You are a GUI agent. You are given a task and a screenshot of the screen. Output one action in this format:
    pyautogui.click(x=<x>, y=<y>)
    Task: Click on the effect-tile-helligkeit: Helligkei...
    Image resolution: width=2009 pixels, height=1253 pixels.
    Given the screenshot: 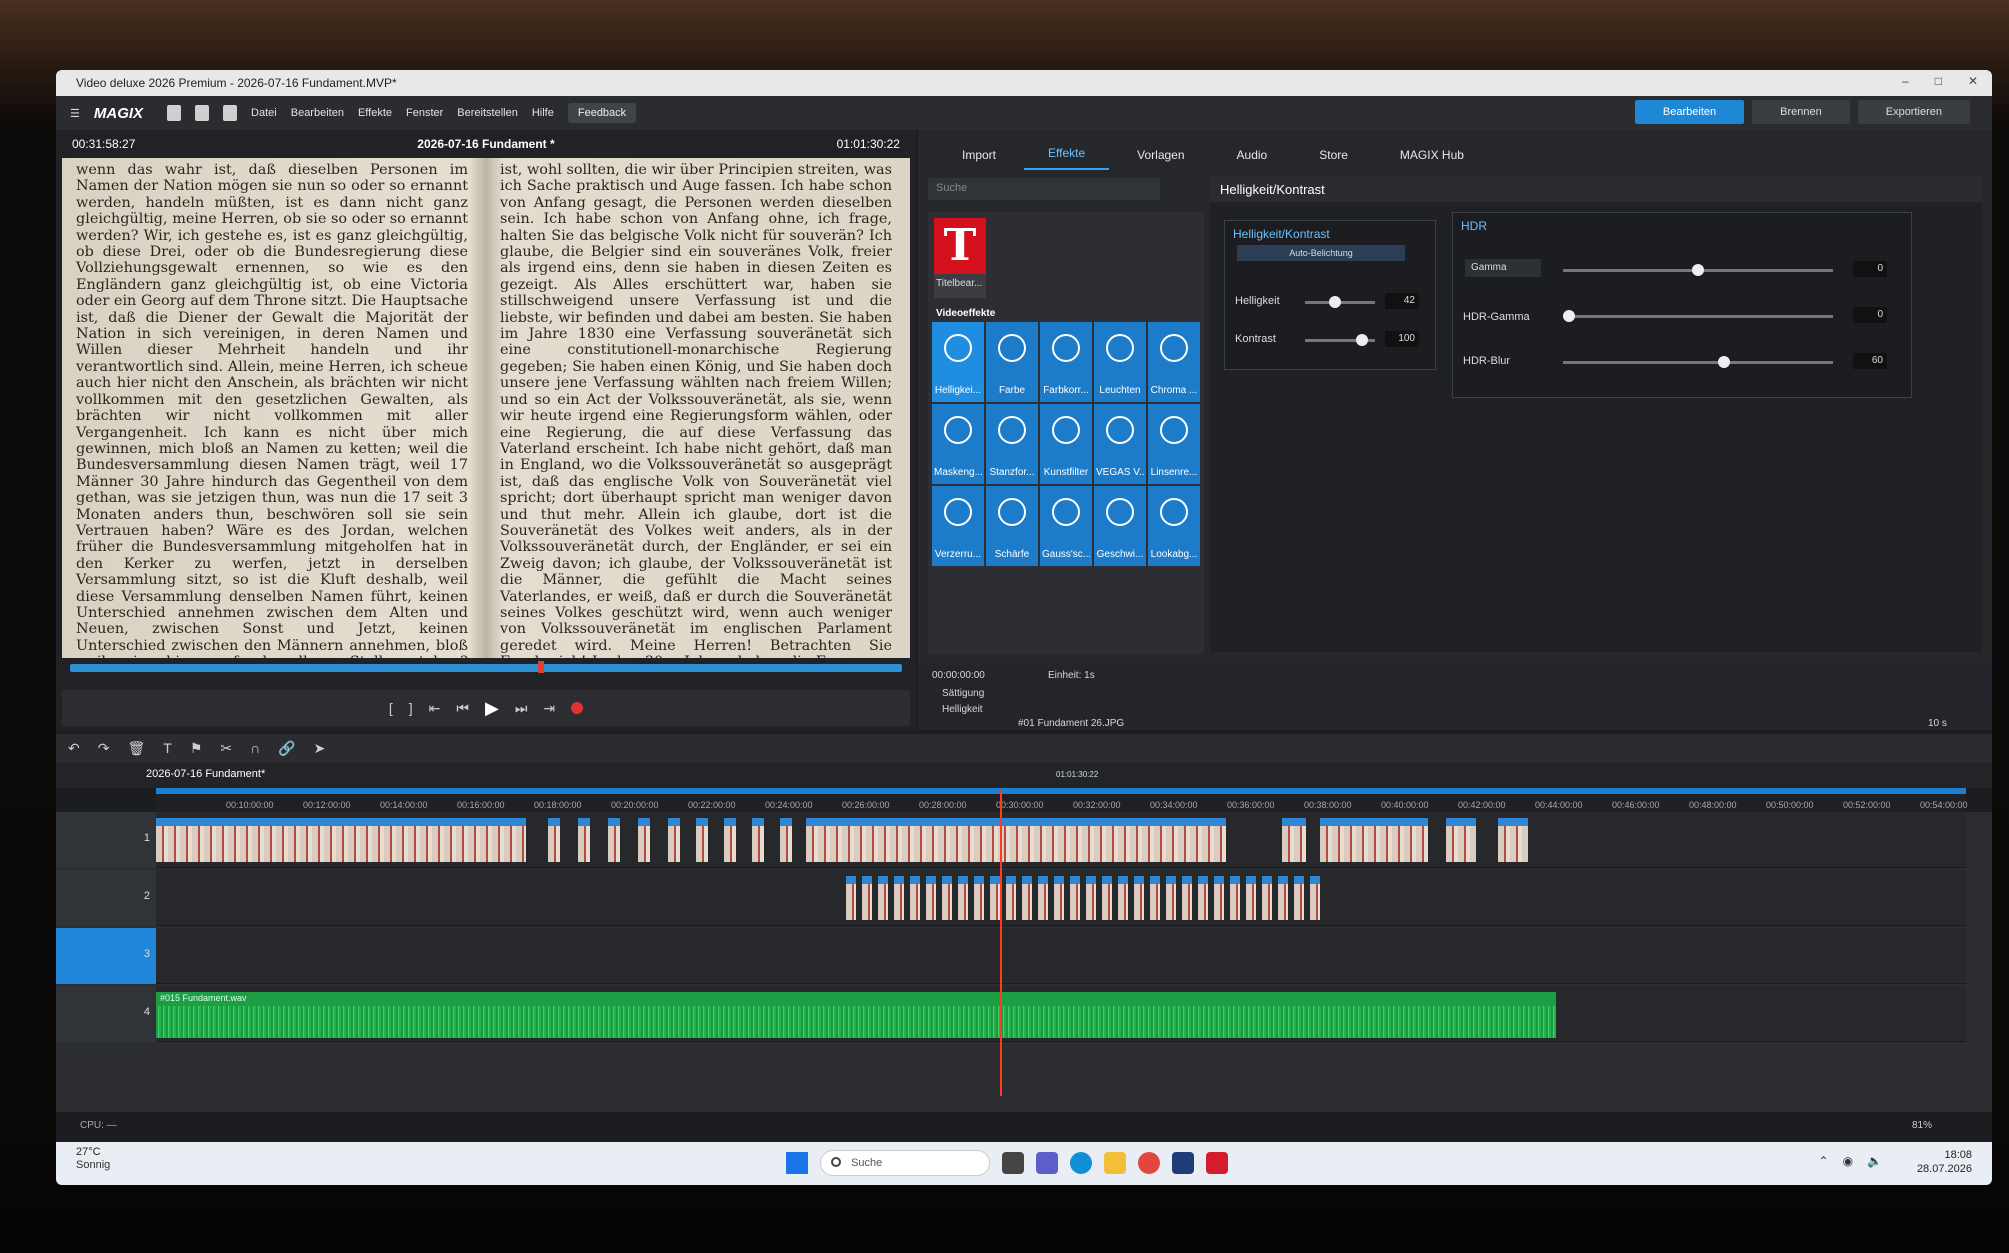 What is the action you would take?
    pyautogui.click(x=958, y=362)
    